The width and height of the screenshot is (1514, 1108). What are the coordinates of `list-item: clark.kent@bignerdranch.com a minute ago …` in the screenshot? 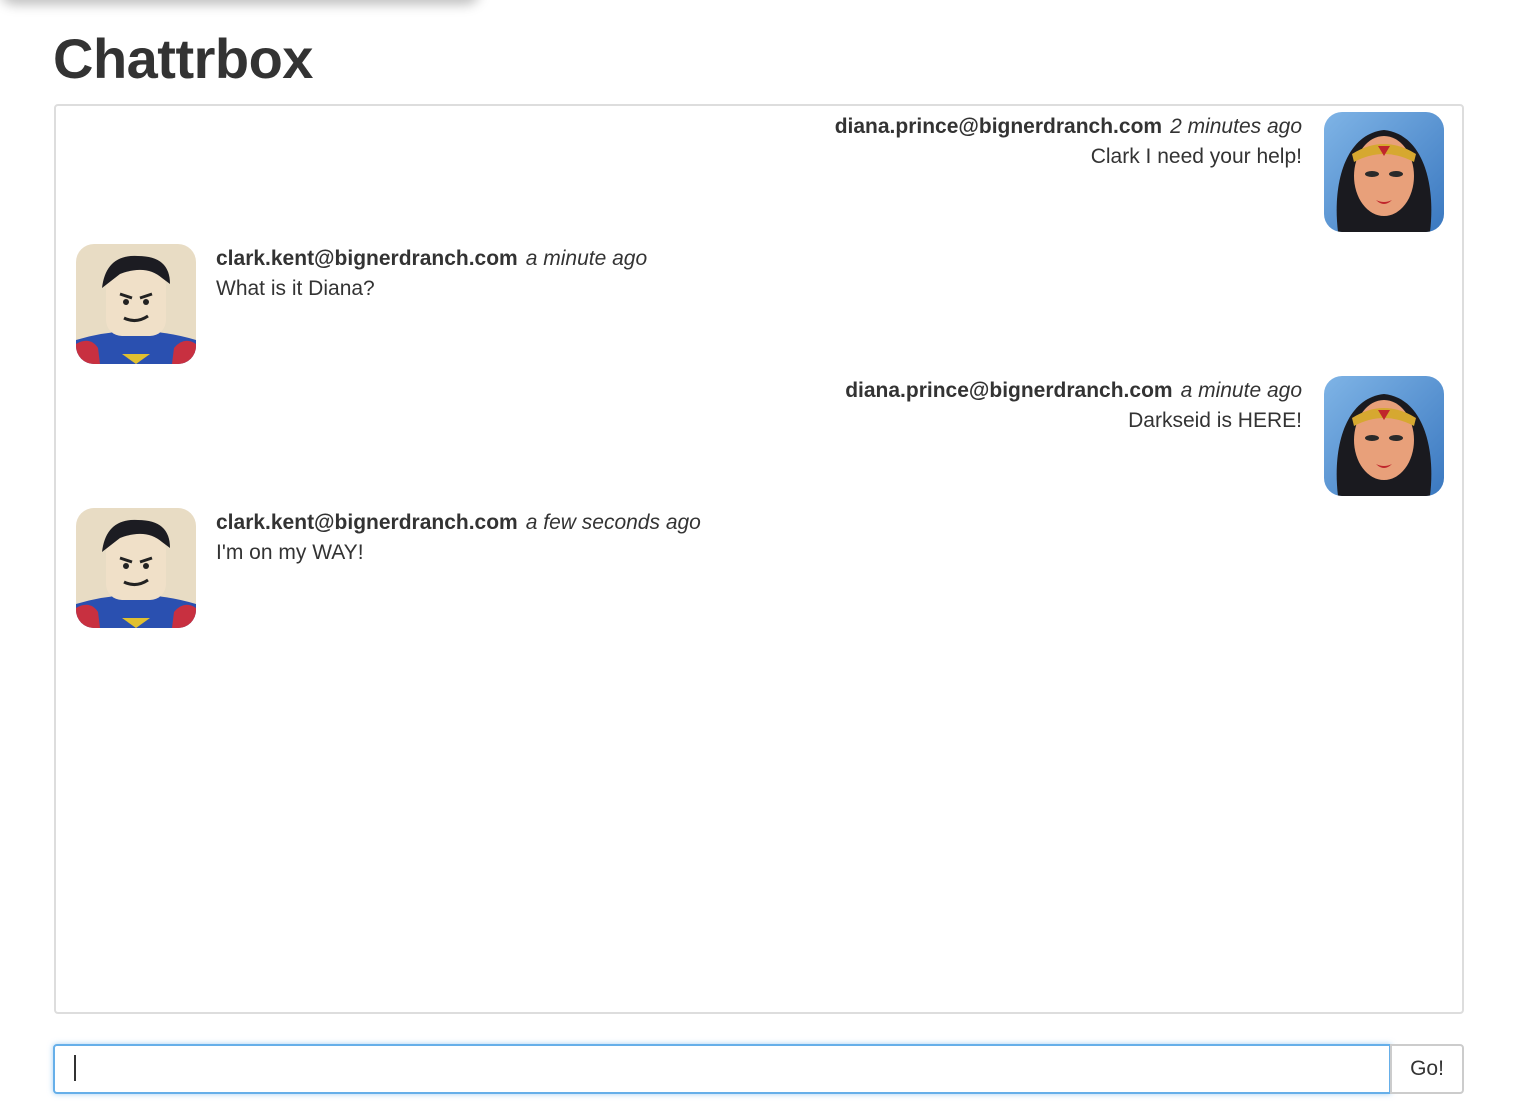 It's located at (760, 304).